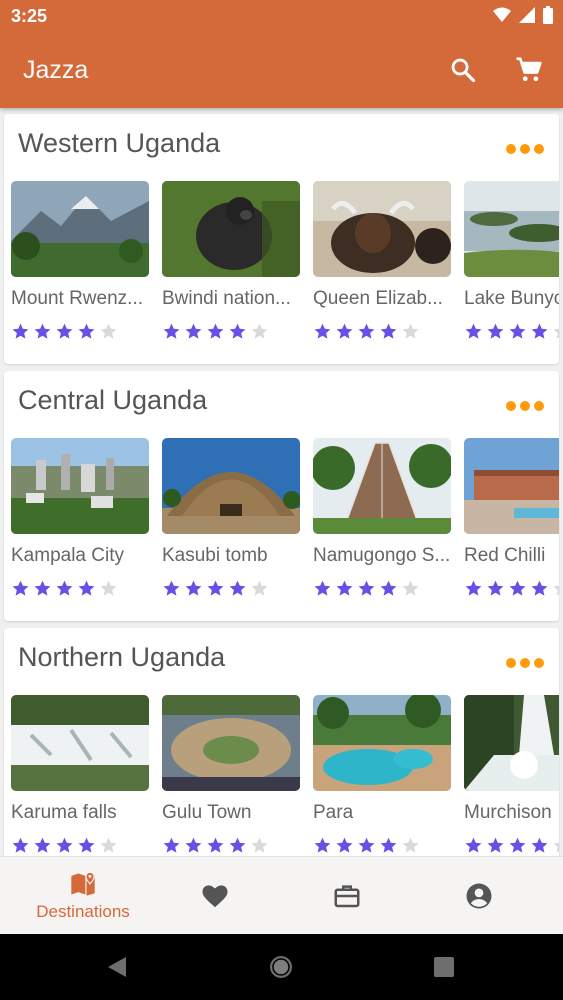  Describe the element at coordinates (511, 298) in the screenshot. I see `place-name: Lake Bunyo` at that location.